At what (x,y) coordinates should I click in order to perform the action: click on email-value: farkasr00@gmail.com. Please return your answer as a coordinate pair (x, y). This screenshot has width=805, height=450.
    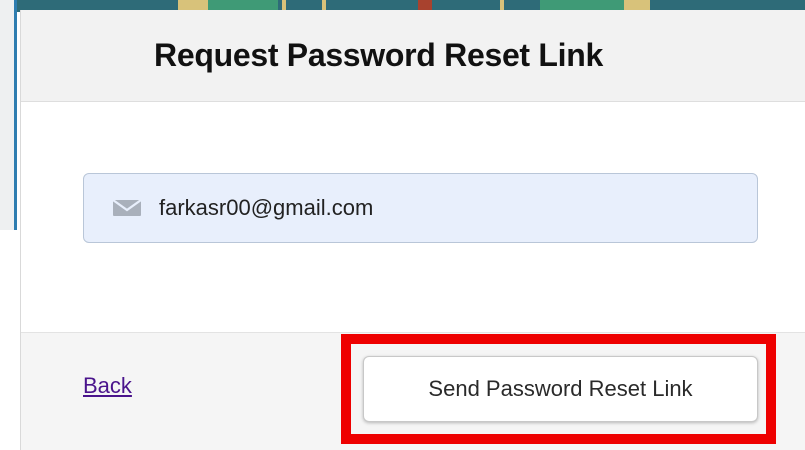
    Looking at the image, I should click on (266, 207).